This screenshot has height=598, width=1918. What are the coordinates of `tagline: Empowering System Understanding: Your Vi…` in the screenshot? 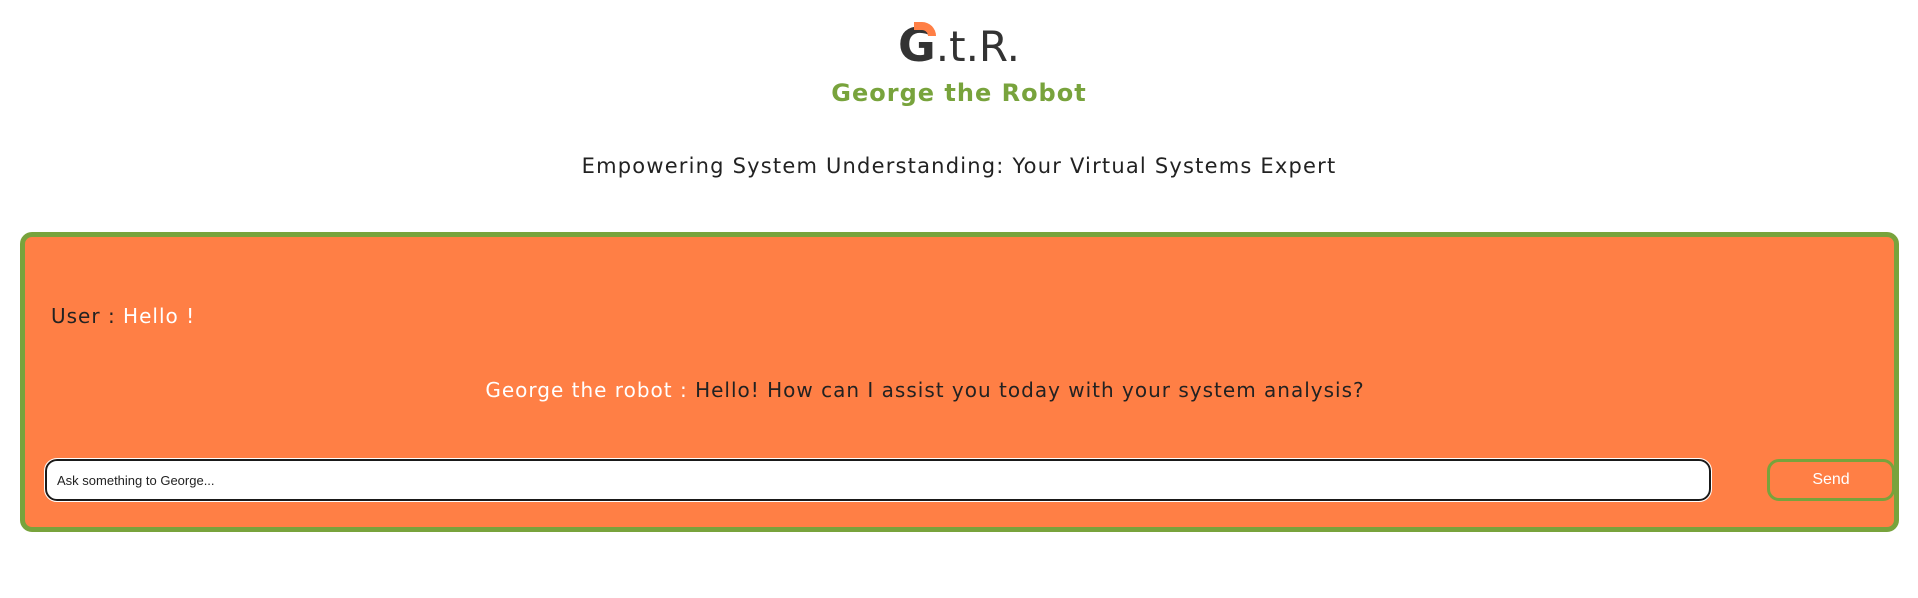 It's located at (959, 166).